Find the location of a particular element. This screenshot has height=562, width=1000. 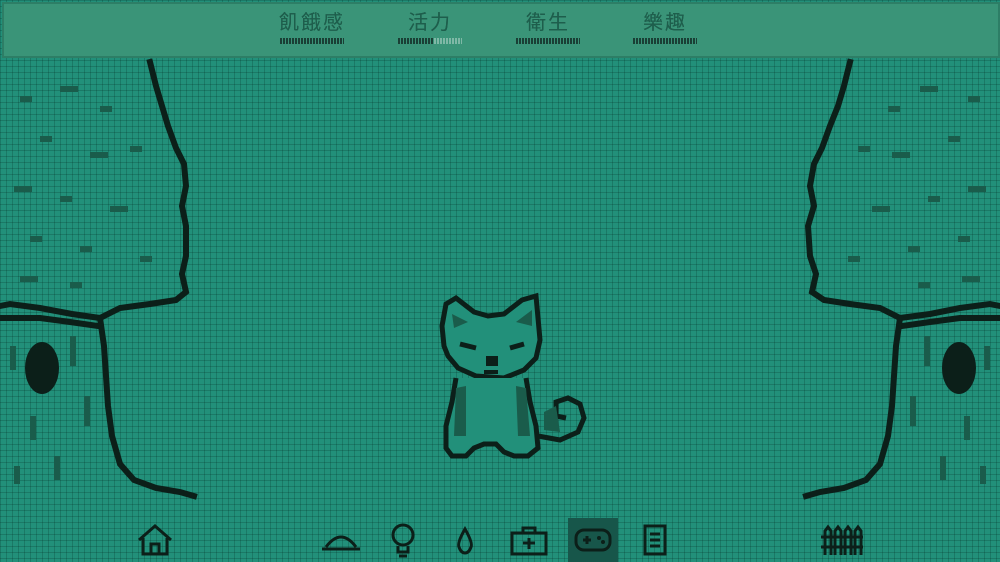

fence-icon is located at coordinates (842, 539).